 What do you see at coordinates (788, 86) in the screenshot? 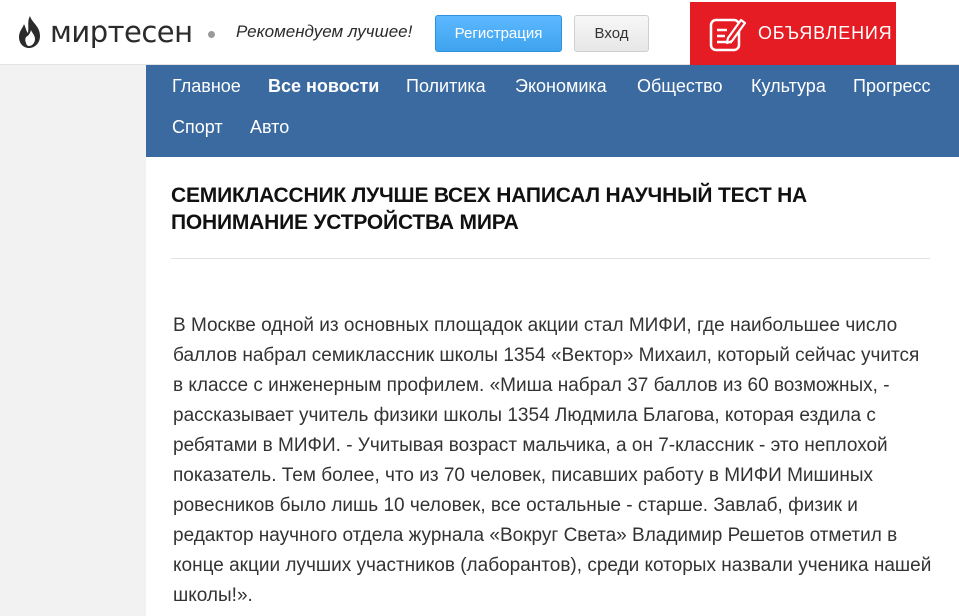
I see `nav-item-culture: Культура` at bounding box center [788, 86].